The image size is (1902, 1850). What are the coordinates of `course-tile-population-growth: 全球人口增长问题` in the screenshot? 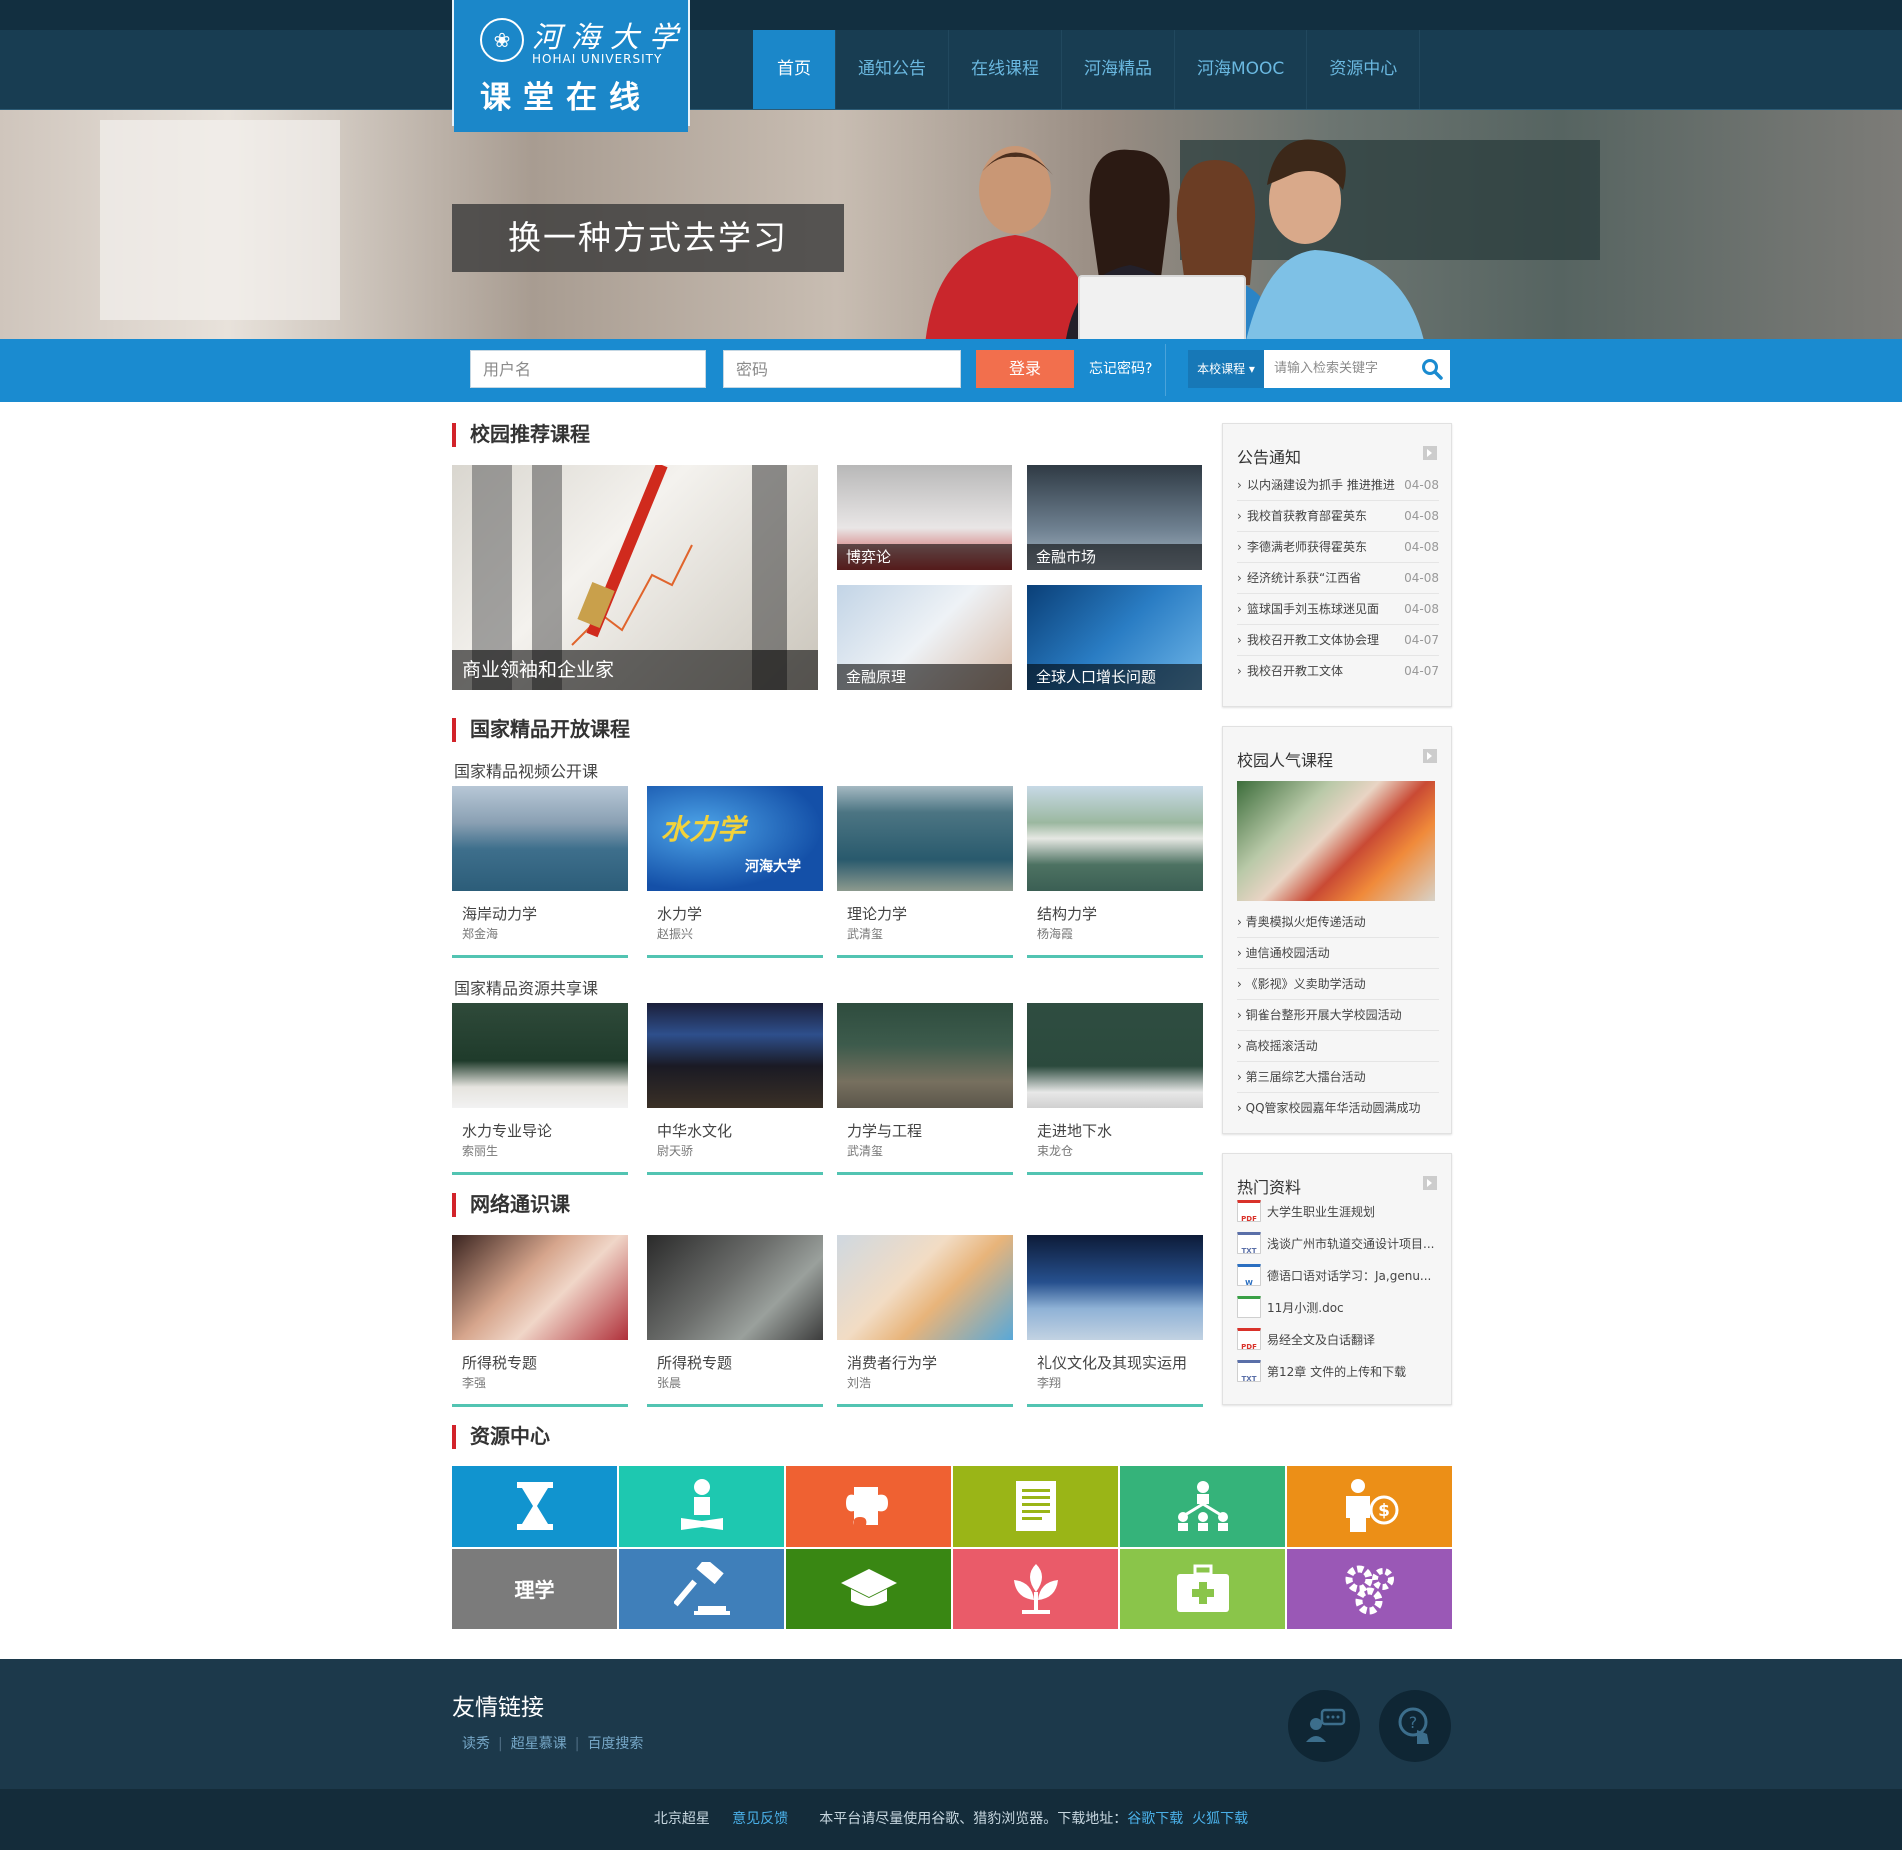 It's located at (1114, 637).